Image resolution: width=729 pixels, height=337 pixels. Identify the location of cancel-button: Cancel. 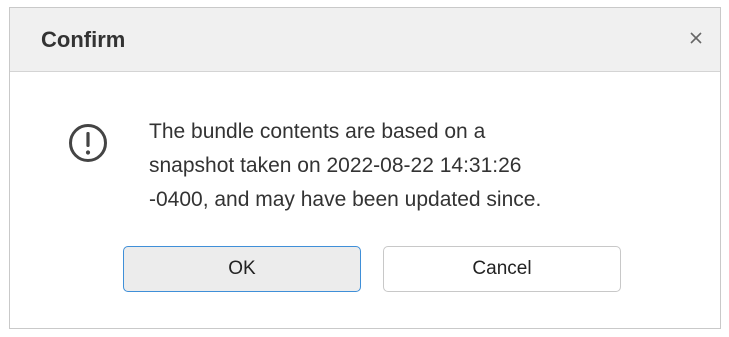
(502, 269).